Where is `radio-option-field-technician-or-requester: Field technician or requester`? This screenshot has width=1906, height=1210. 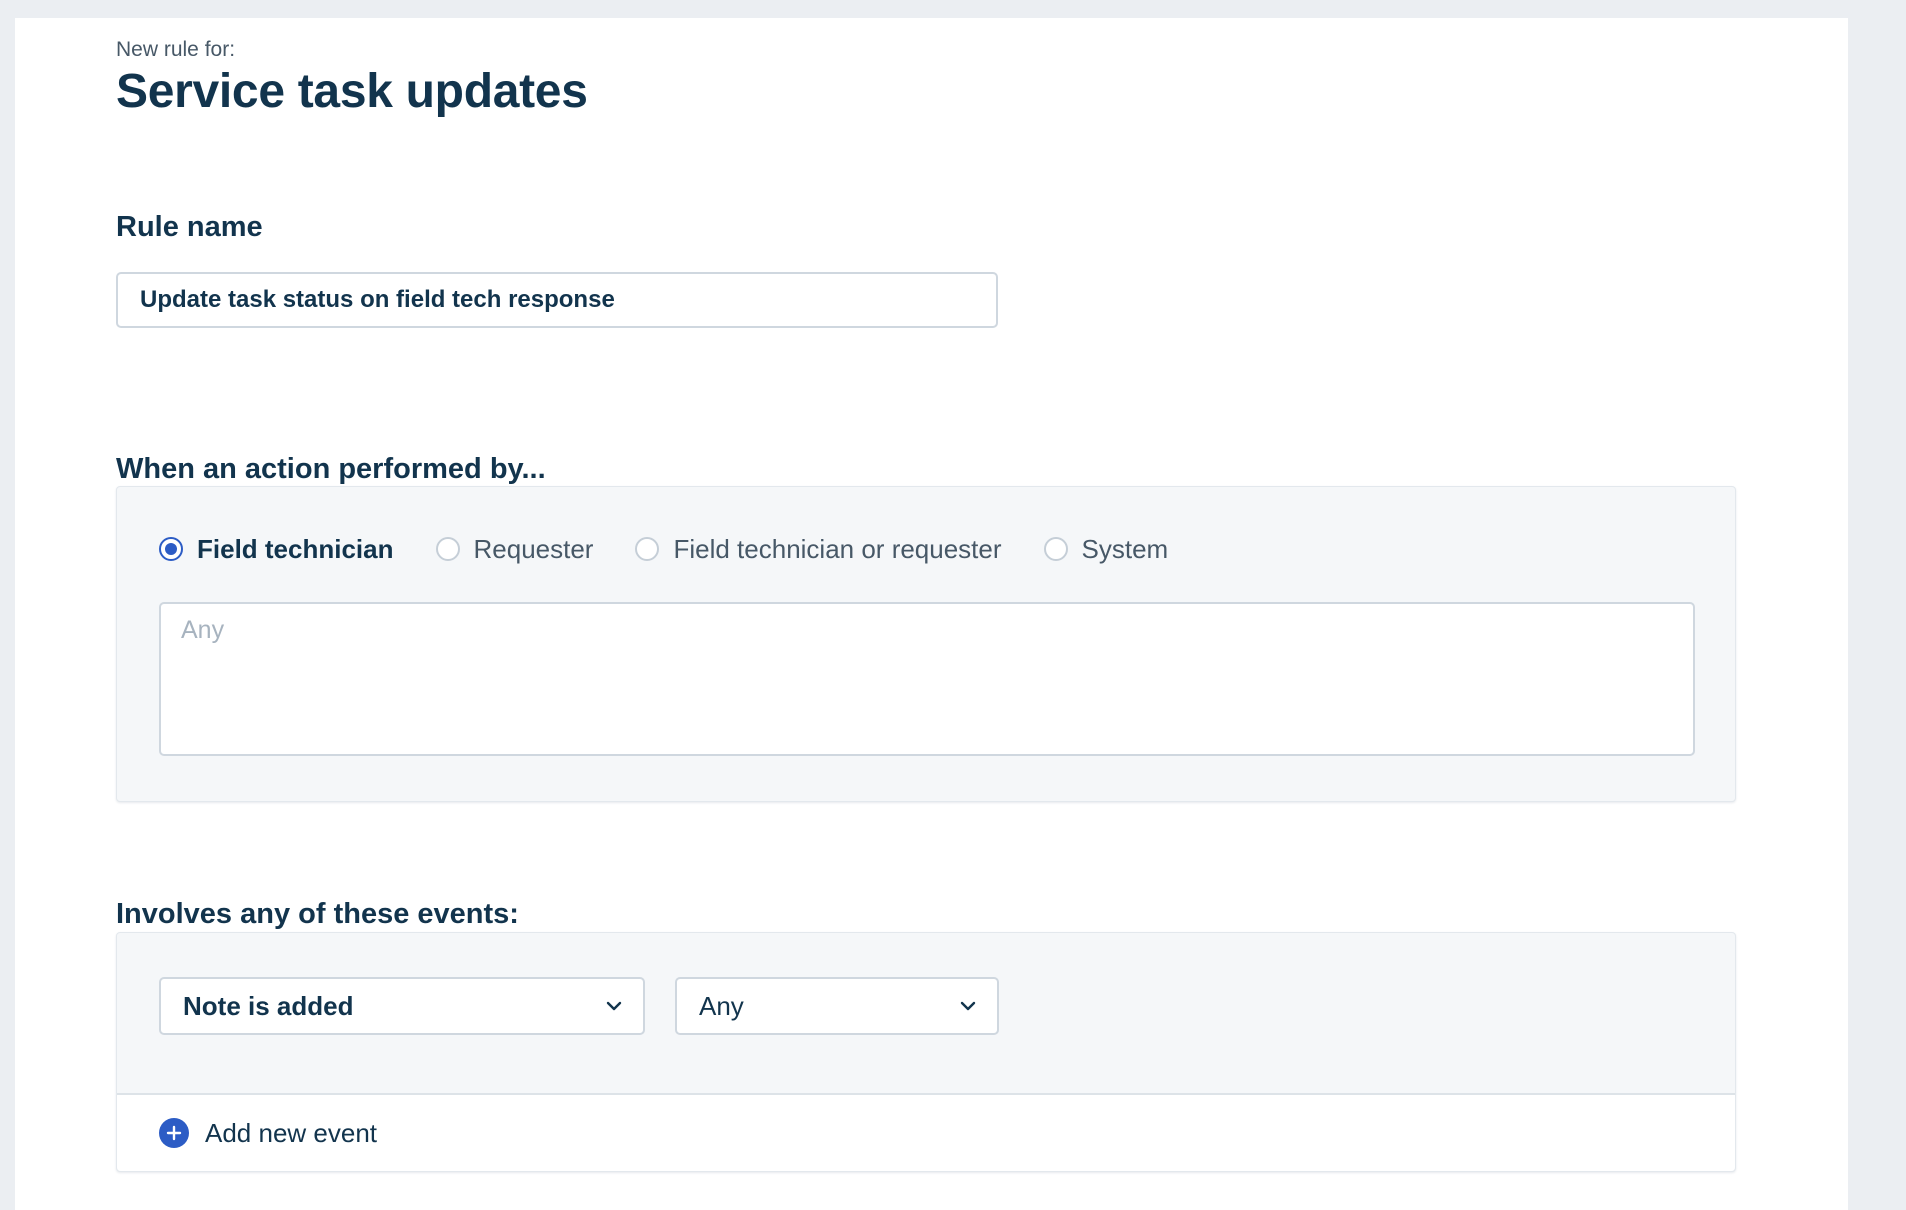 radio-option-field-technician-or-requester: Field technician or requester is located at coordinates (818, 549).